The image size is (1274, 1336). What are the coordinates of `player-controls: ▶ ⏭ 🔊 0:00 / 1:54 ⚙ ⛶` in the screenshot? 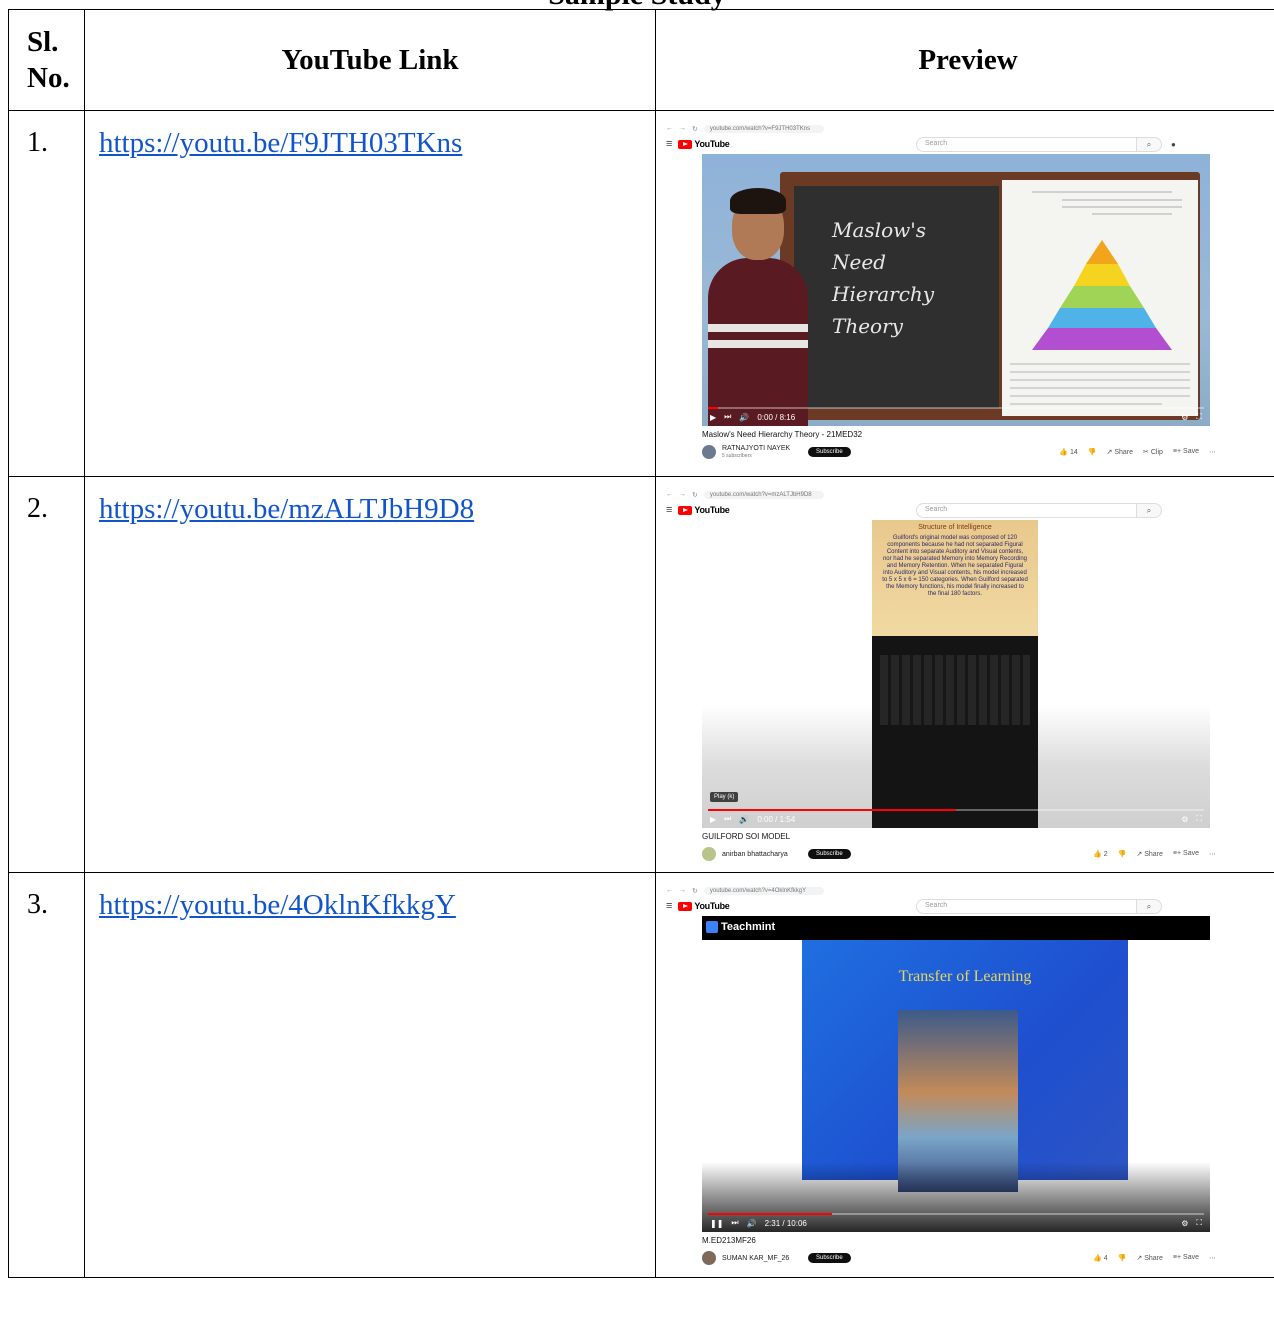 It's located at (956, 819).